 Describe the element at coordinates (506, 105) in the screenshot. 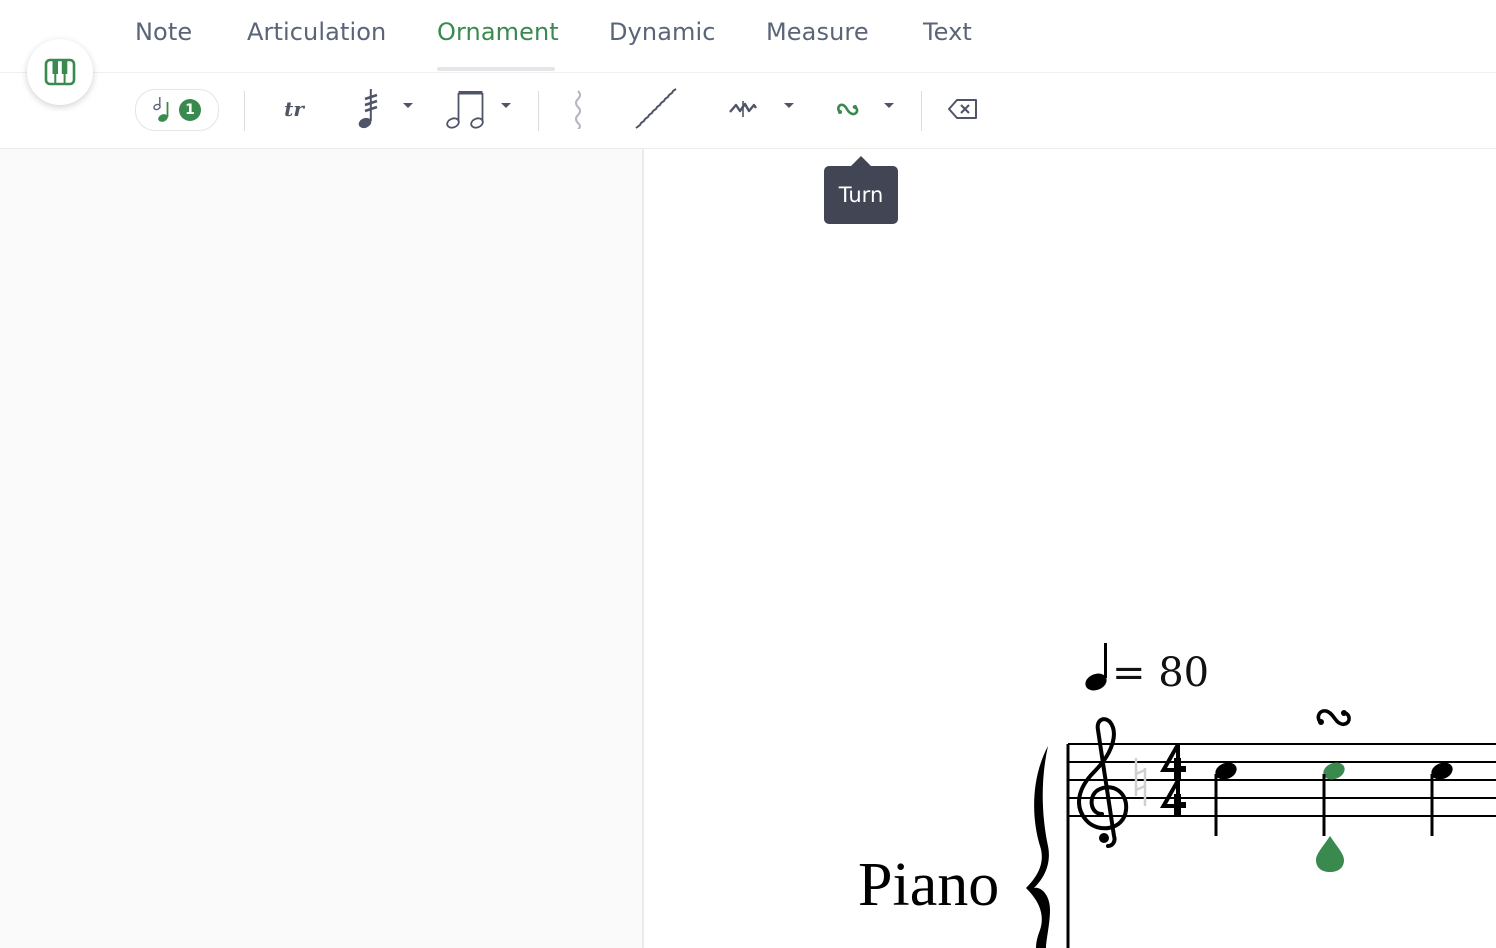

I see `beamed-notes-dropdown-caret` at that location.